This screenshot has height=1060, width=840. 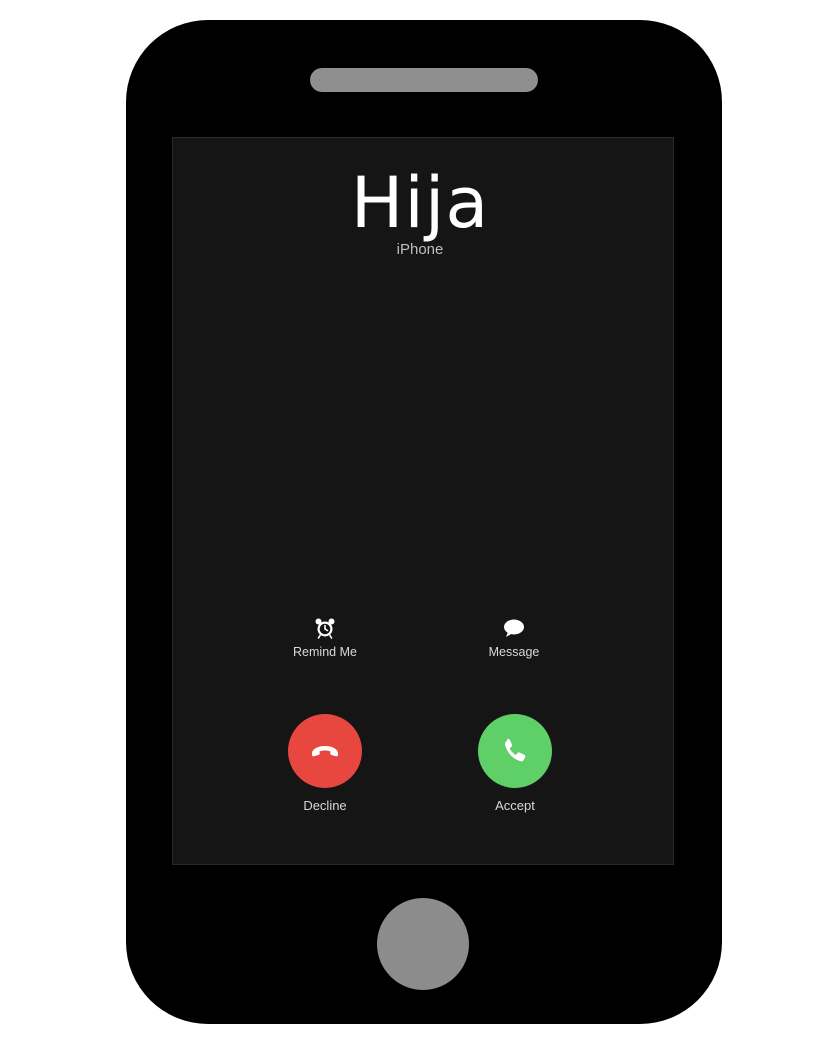 I want to click on message-label: Message, so click(x=514, y=652).